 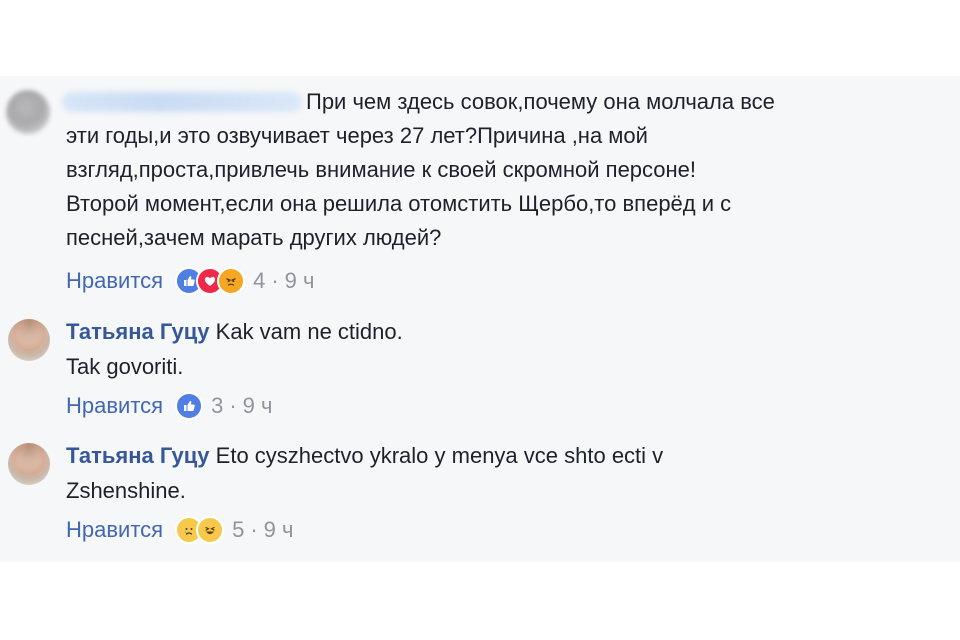 I want to click on reactions-summary: 4, so click(x=220, y=281).